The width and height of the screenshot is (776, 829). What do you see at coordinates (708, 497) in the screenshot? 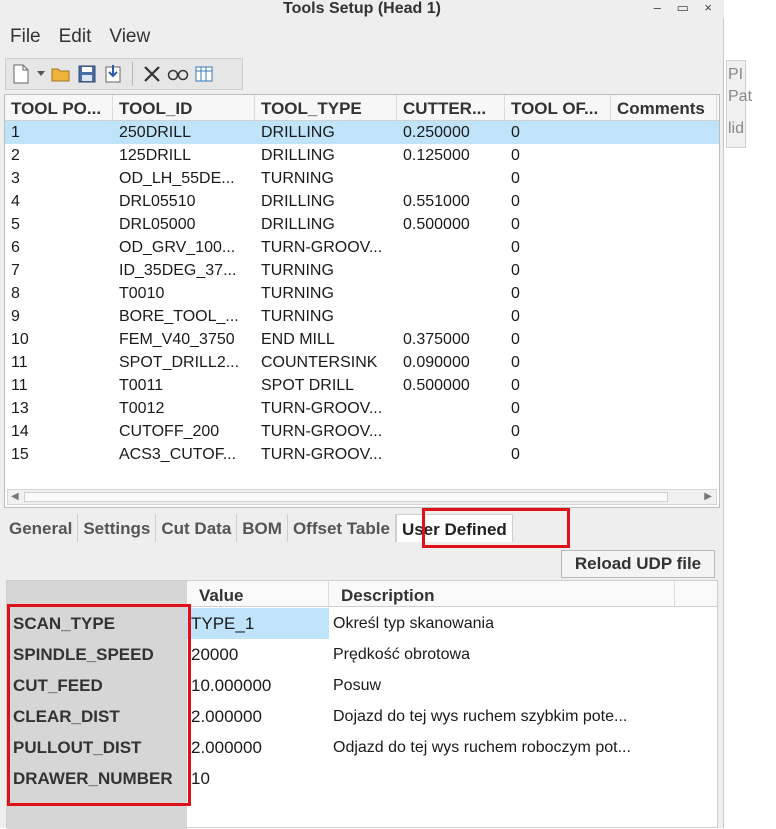
I see `scroll-right-icon: ▶` at bounding box center [708, 497].